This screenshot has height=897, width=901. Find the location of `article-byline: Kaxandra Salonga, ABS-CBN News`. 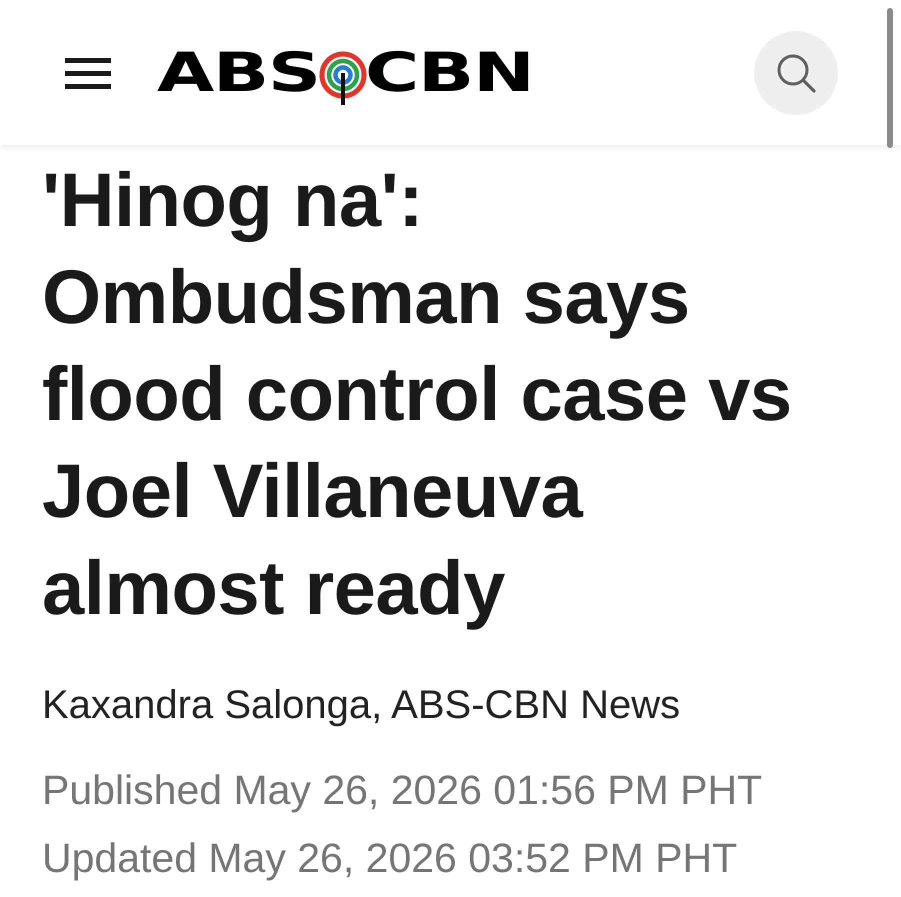

article-byline: Kaxandra Salonga, ABS-CBN News is located at coordinates (362, 705).